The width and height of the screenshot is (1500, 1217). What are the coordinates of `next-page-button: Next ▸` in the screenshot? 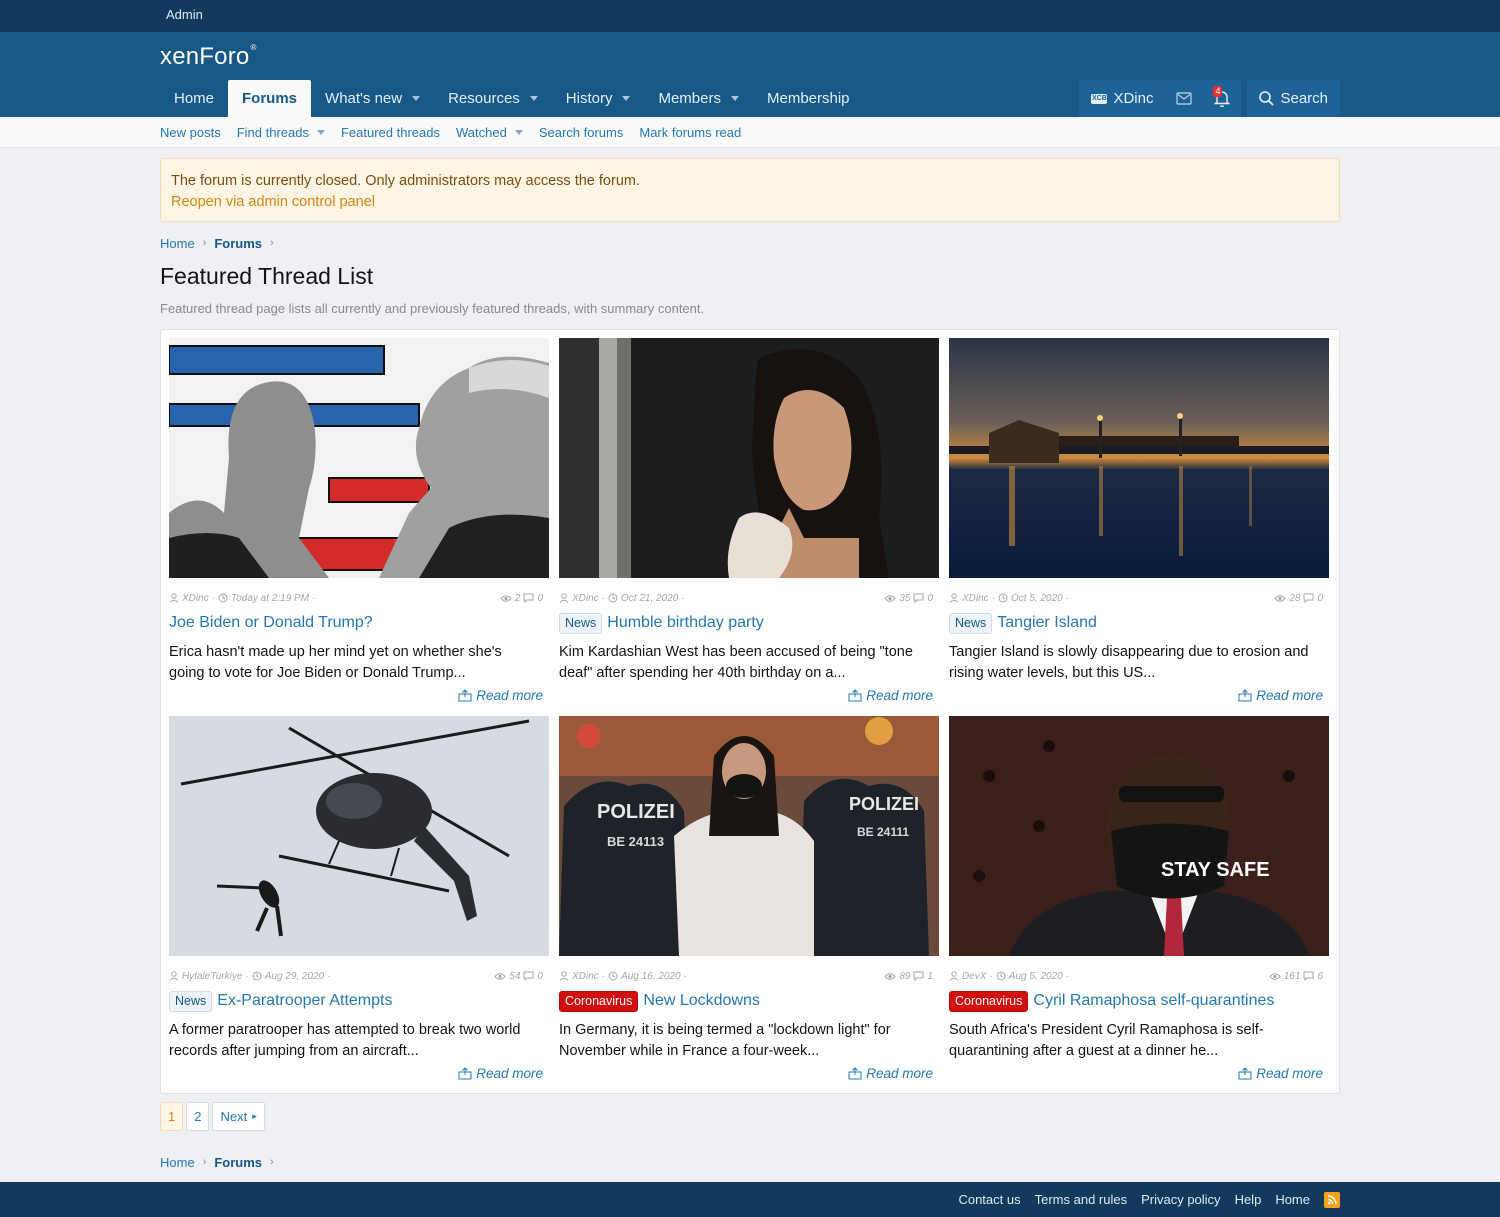 It's located at (238, 1116).